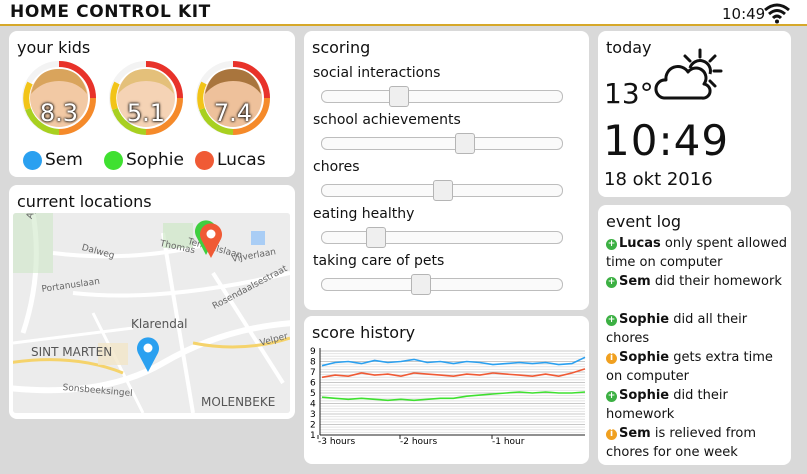 The width and height of the screenshot is (807, 474). Describe the element at coordinates (698, 367) in the screenshot. I see `event-item: i Sophie gets extra time on computer` at that location.